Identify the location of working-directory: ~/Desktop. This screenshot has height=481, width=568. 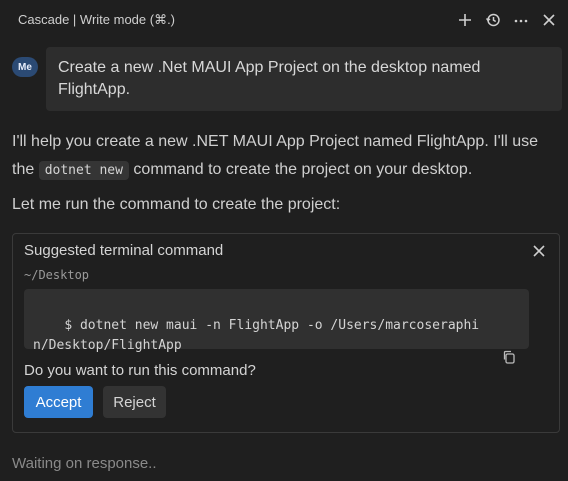
(57, 275).